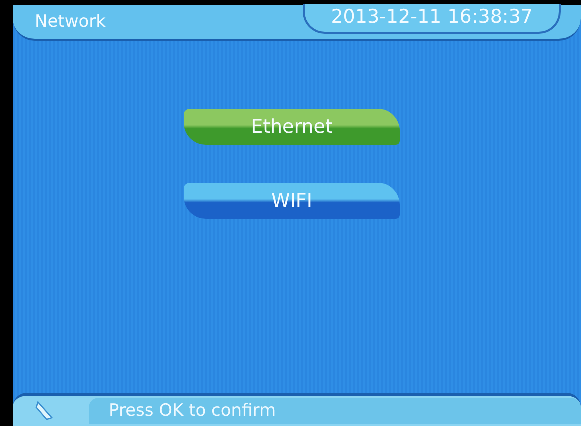  I want to click on datetime-display: 2013-12-11 16:38:37, so click(432, 19).